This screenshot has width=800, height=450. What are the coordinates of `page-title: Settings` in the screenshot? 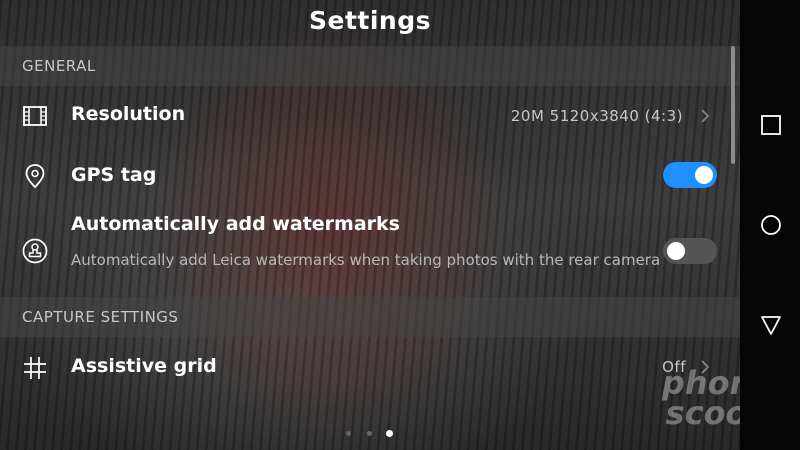 It's located at (369, 20).